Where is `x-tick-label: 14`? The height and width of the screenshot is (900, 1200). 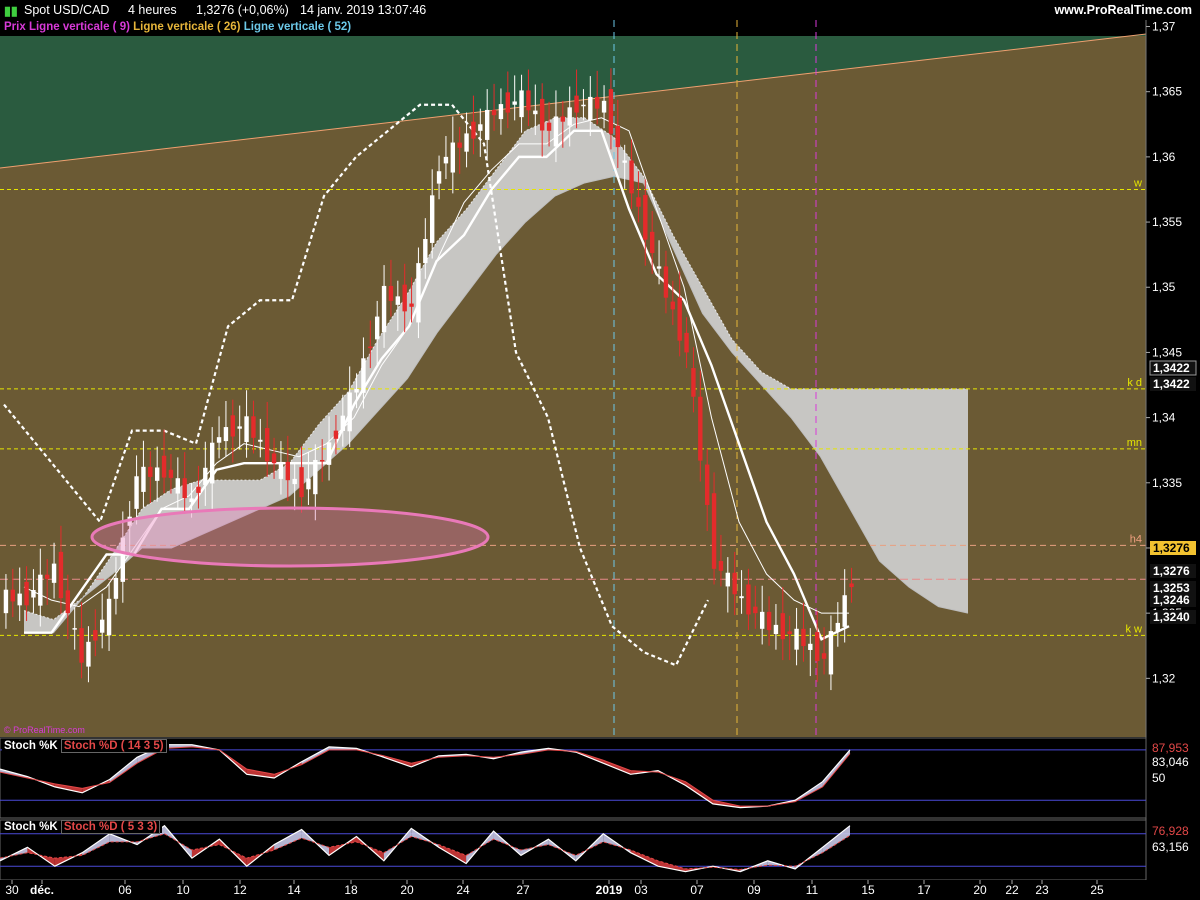 x-tick-label: 14 is located at coordinates (294, 890).